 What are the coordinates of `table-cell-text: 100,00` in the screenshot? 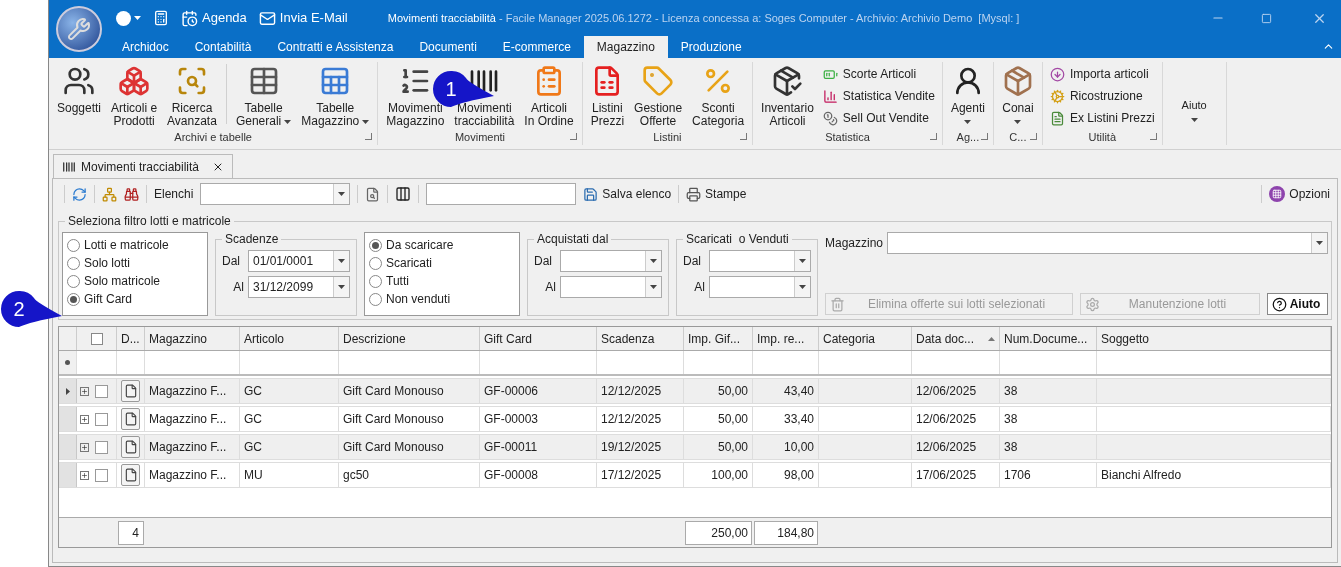 It's located at (729, 475).